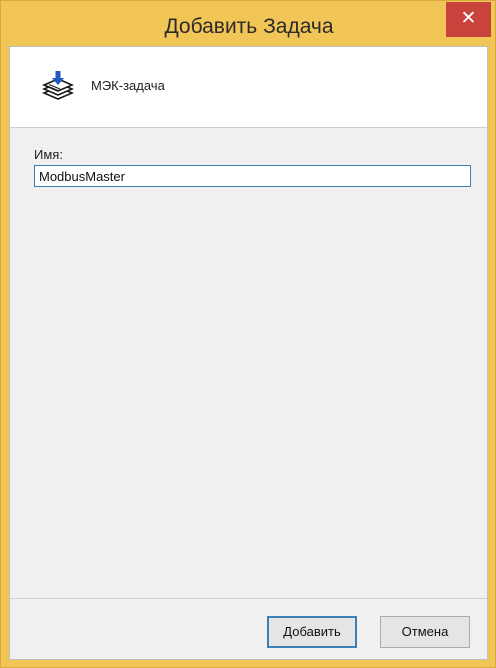  I want to click on name-input, so click(252, 176).